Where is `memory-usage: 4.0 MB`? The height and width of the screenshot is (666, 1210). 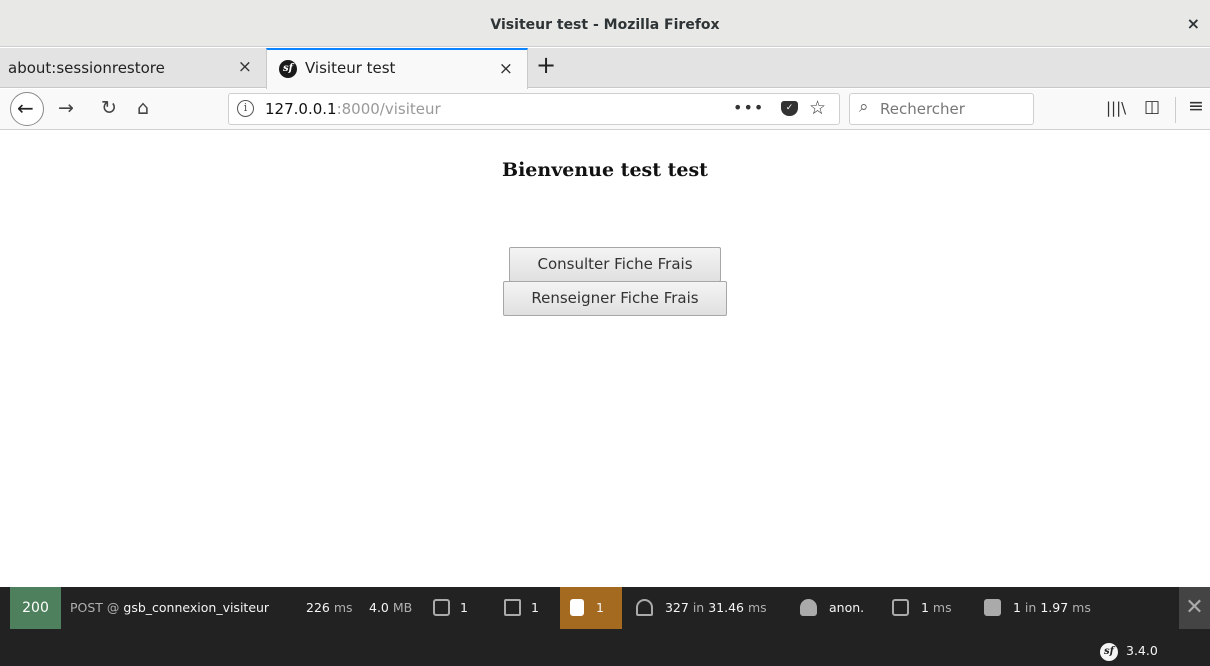
memory-usage: 4.0 MB is located at coordinates (390, 608).